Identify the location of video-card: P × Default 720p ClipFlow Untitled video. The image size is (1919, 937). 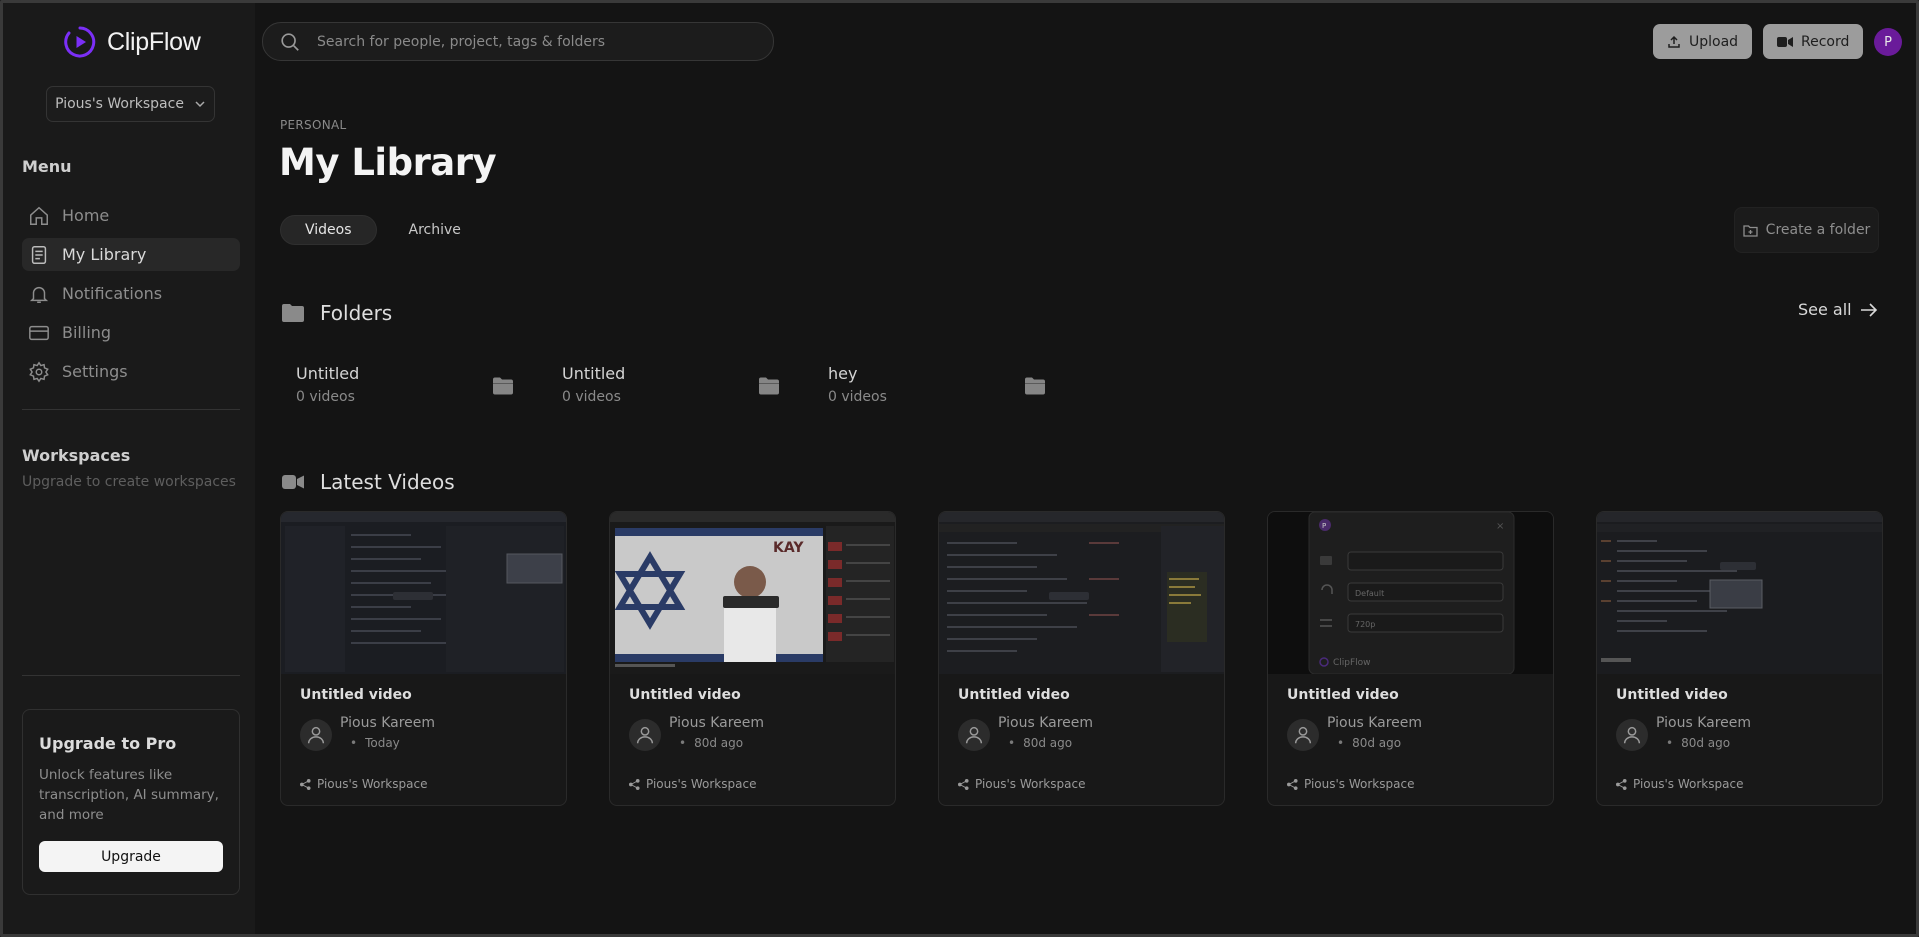
(1410, 658).